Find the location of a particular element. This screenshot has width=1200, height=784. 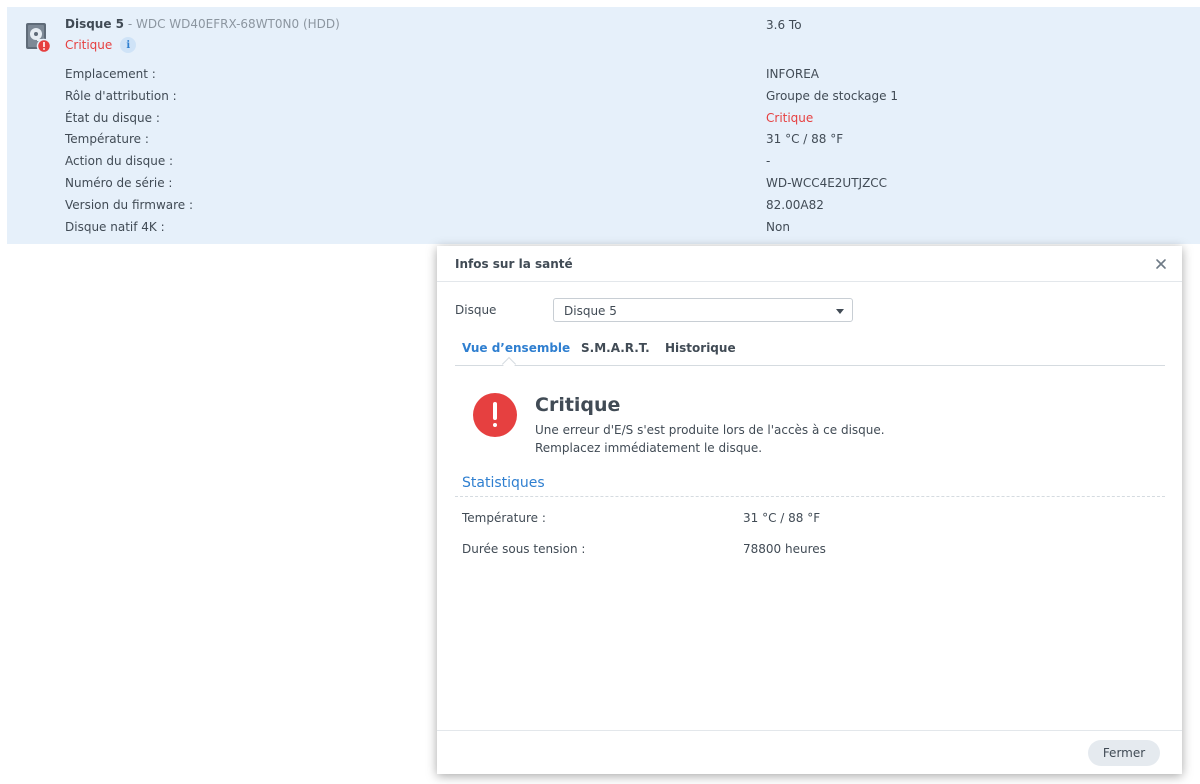

disk-property-value: - is located at coordinates (768, 161).